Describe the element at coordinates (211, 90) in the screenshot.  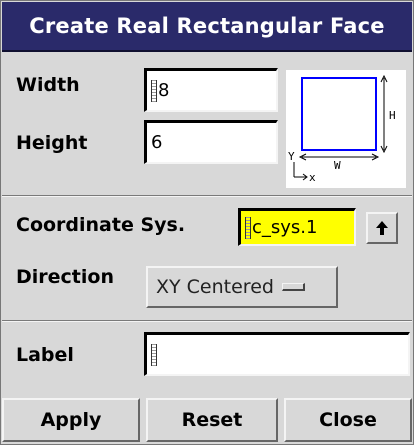
I see `width-field: 8` at that location.